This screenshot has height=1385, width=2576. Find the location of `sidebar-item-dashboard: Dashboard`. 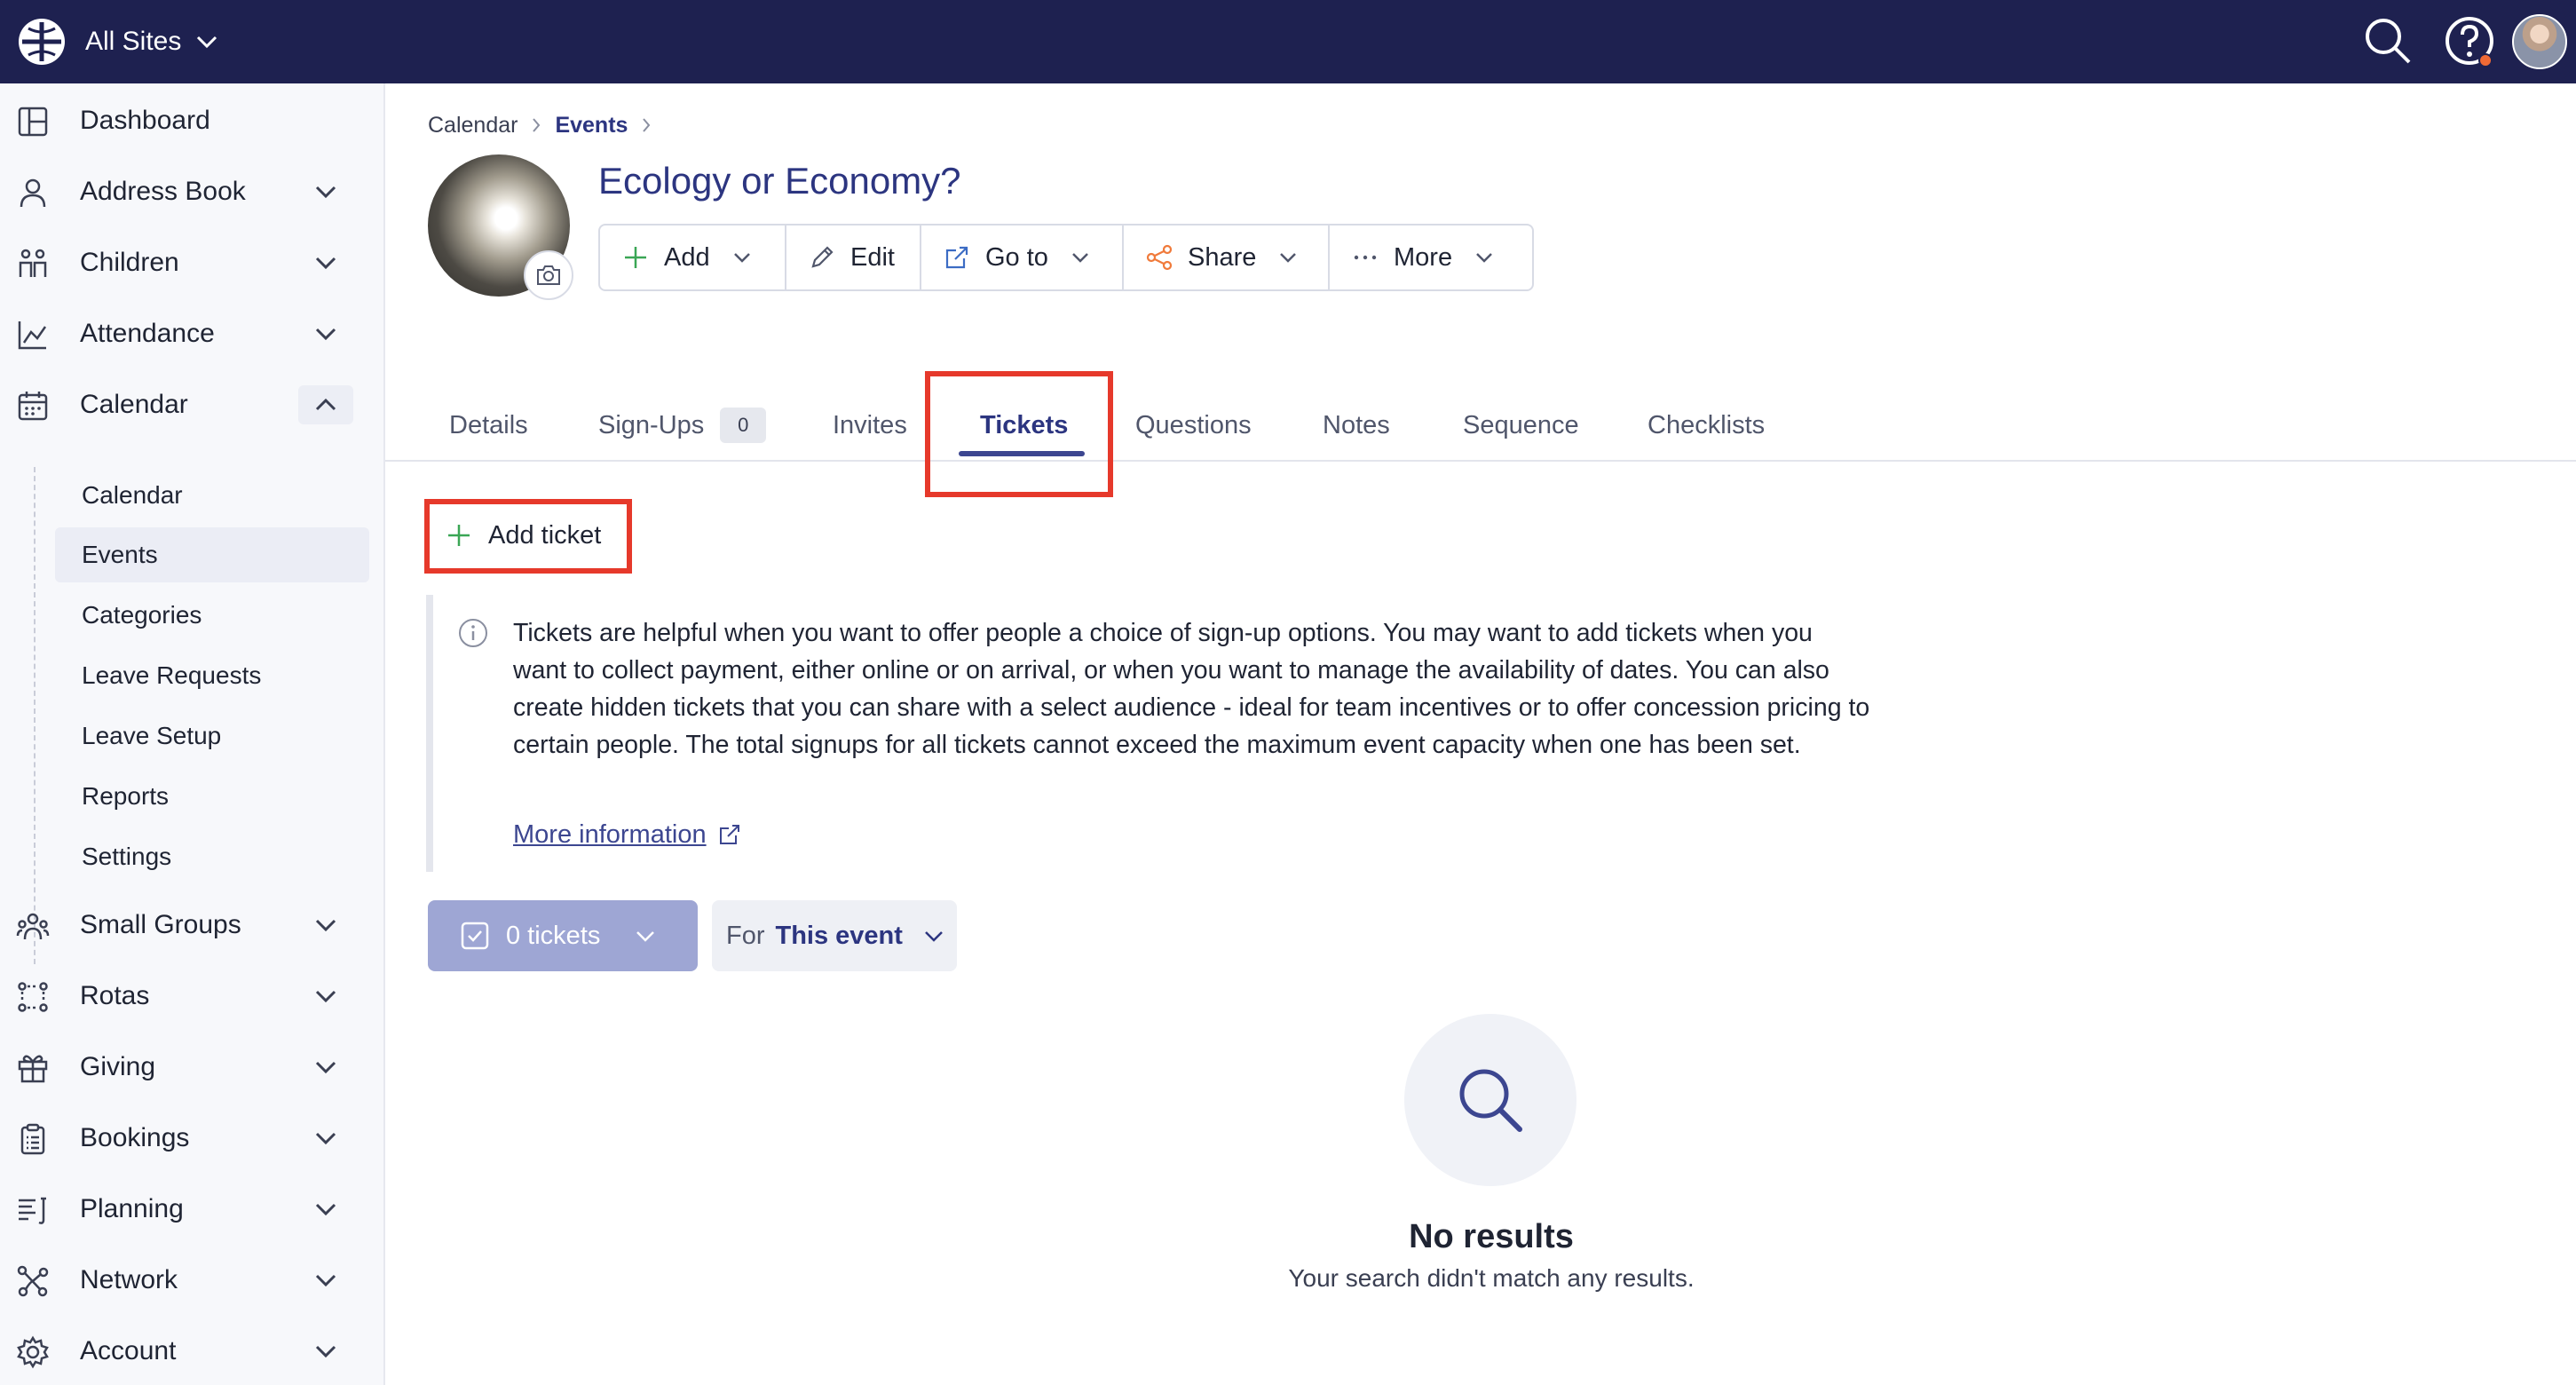

sidebar-item-dashboard: Dashboard is located at coordinates (192, 120).